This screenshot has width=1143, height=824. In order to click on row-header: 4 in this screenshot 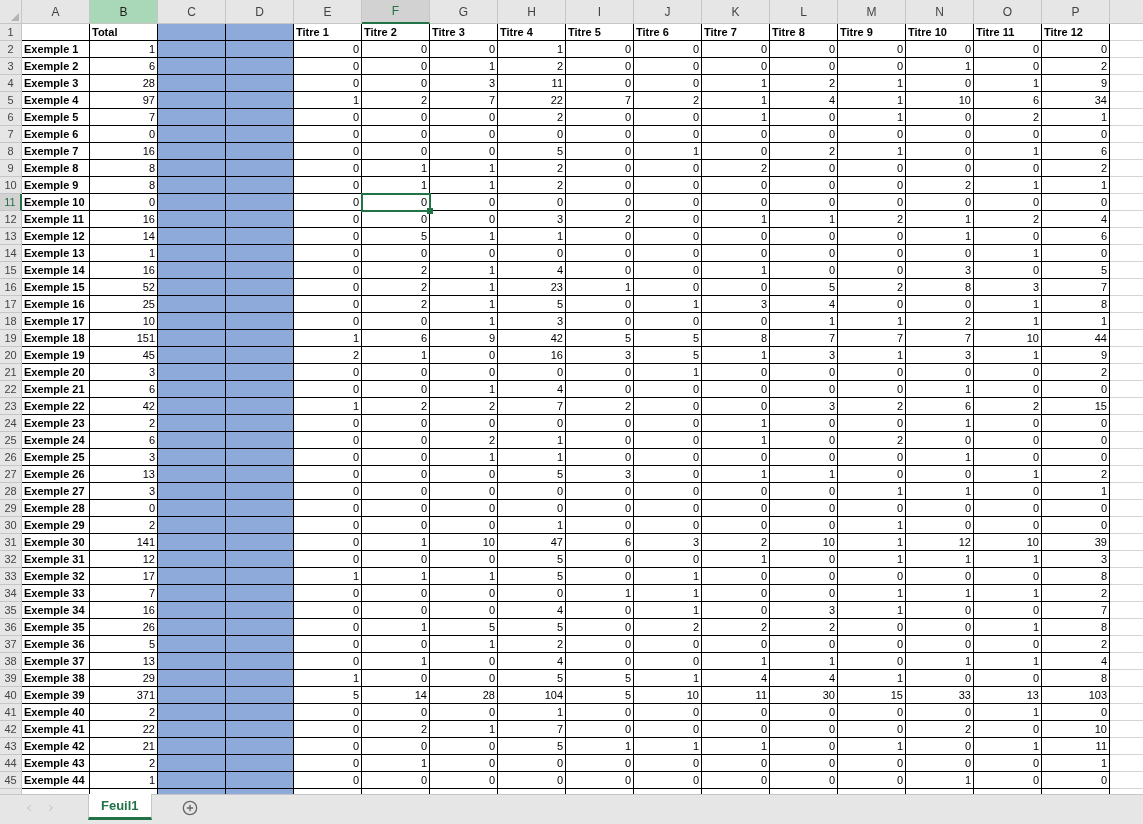, I will do `click(11, 83)`.